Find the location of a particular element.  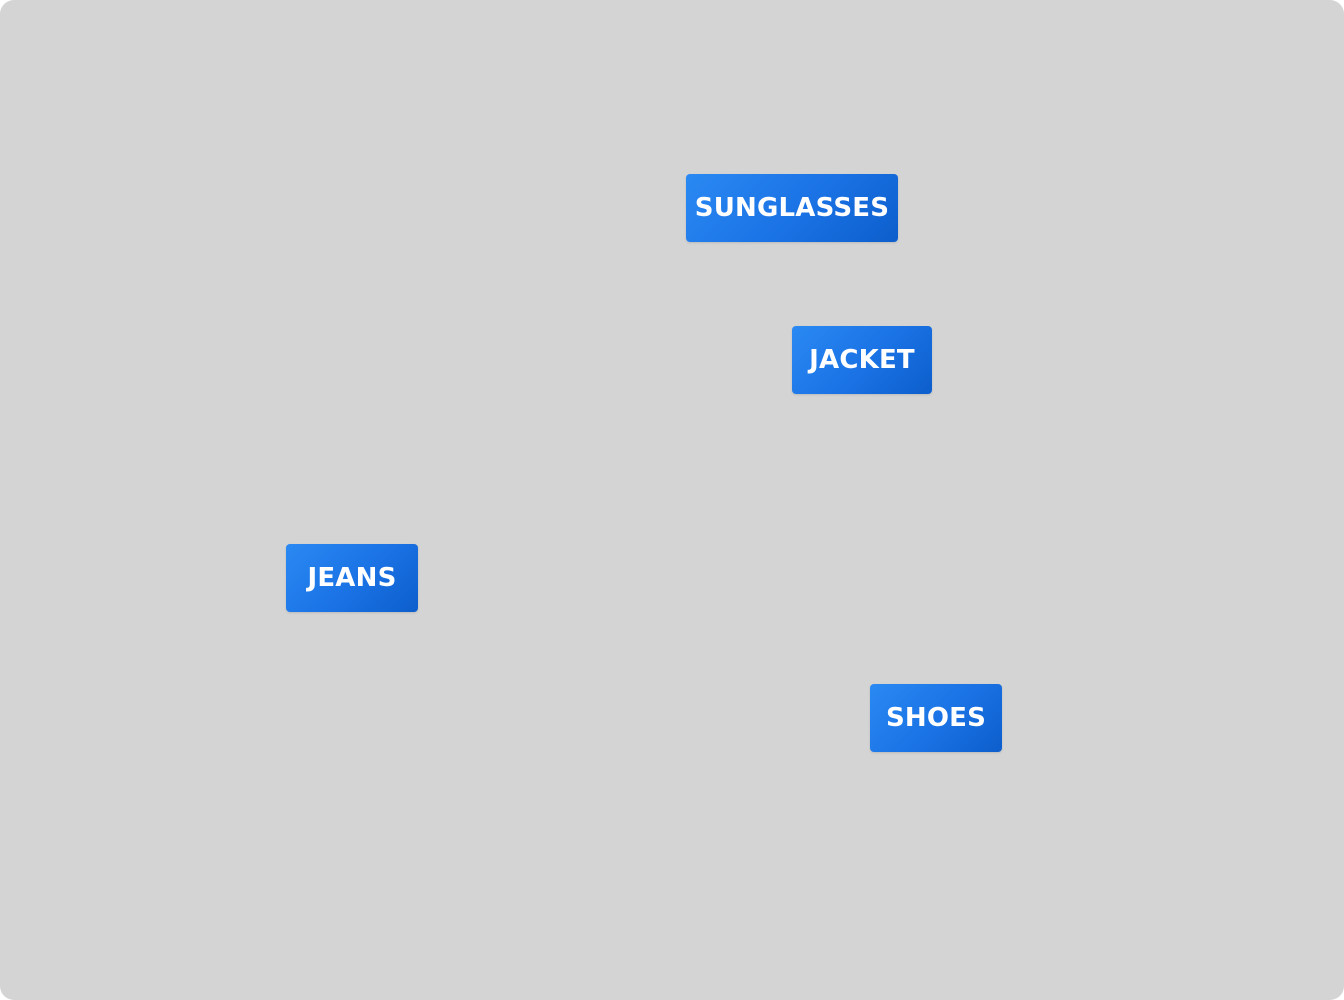

draggable-tag-shoes: SHOES is located at coordinates (936, 718).